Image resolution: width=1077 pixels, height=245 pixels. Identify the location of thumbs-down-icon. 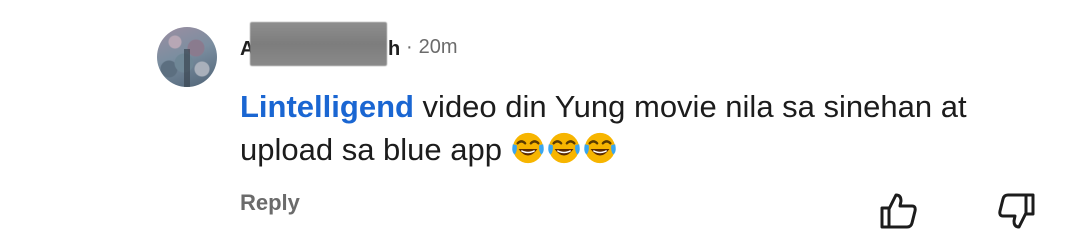
(1016, 214).